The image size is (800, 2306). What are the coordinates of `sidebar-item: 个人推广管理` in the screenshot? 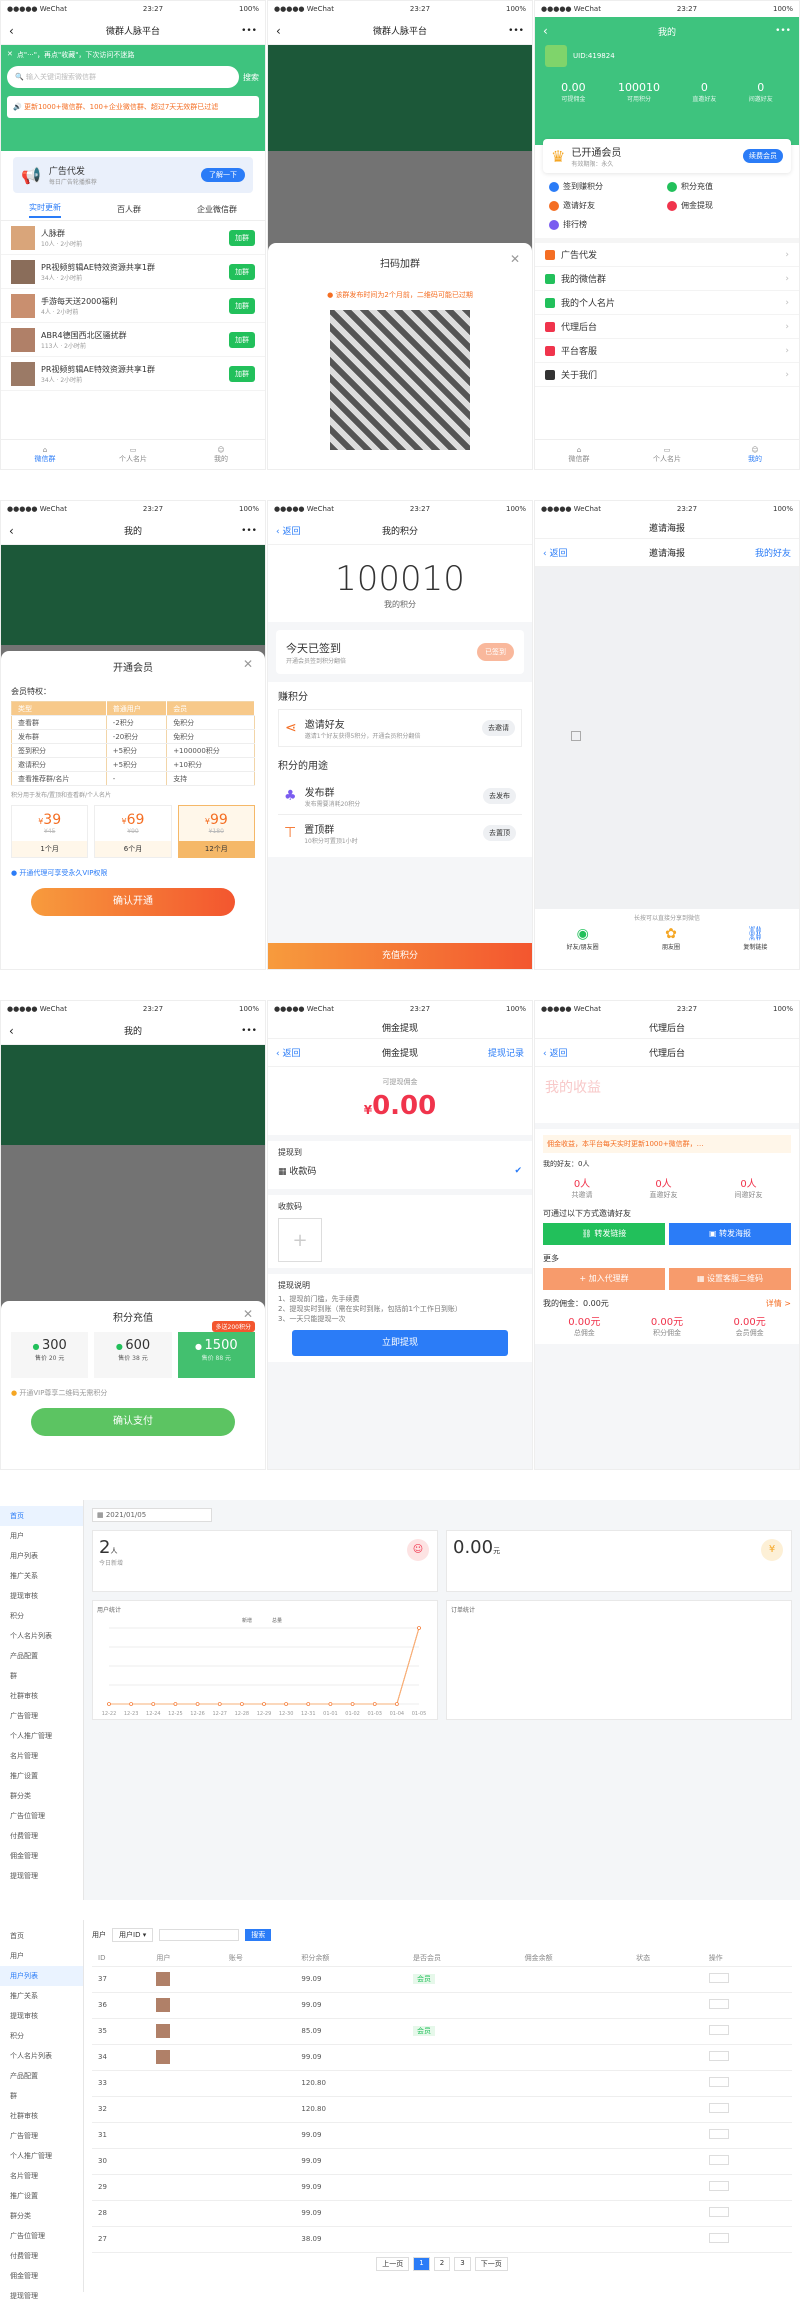 It's located at (41, 2156).